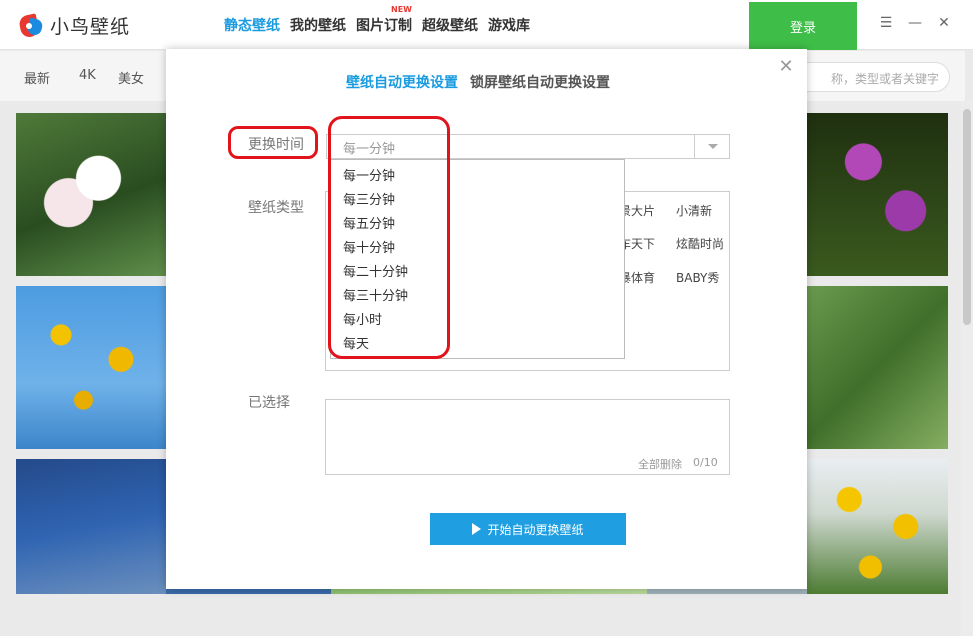  What do you see at coordinates (535, 529) in the screenshot?
I see `start-button-label: 开始自动更换壁纸` at bounding box center [535, 529].